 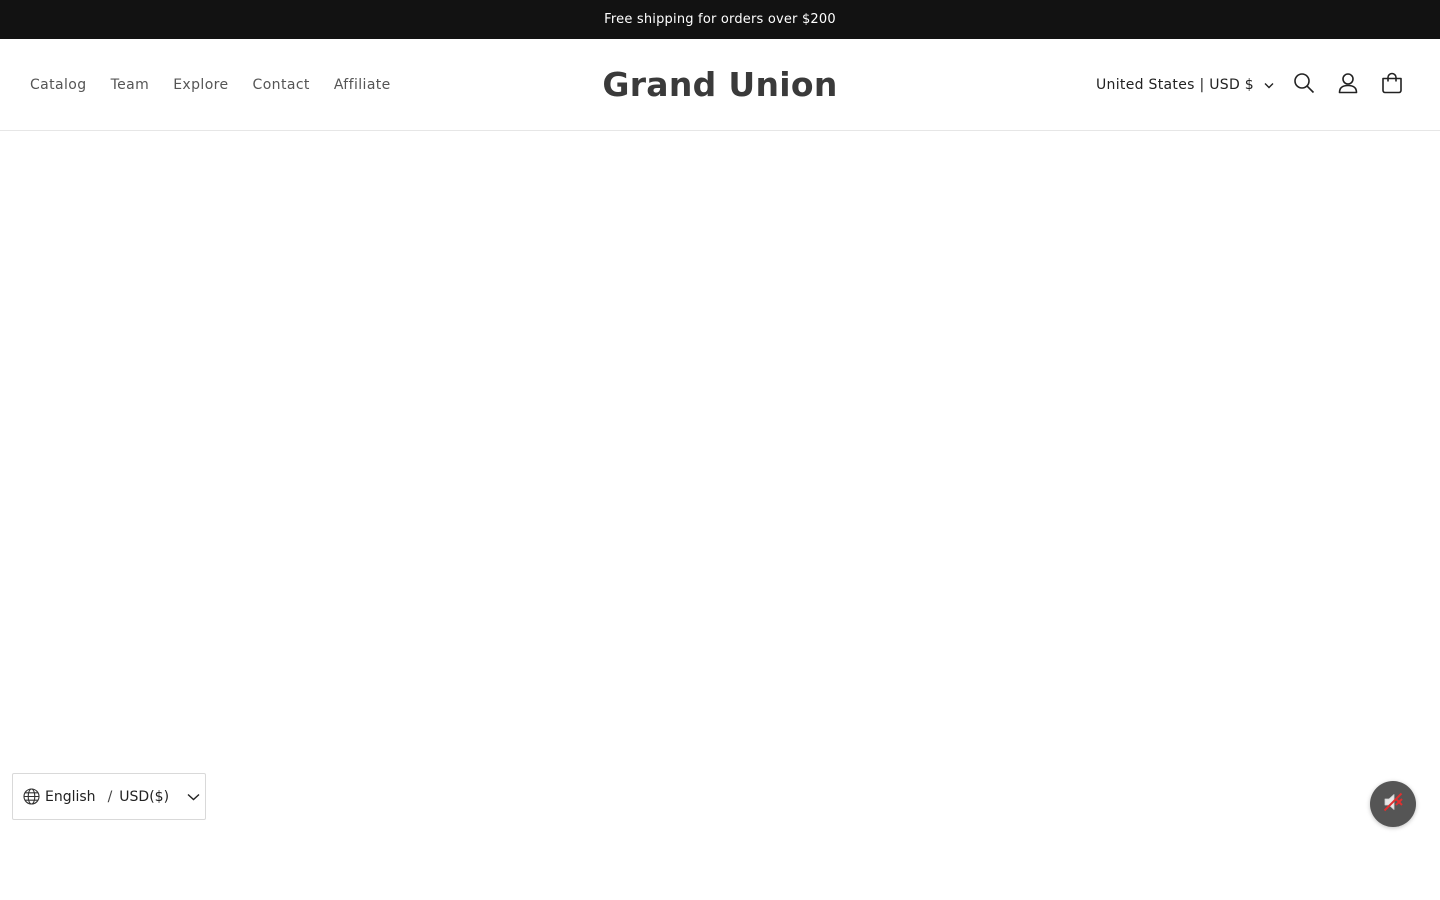 I want to click on nav-item-contact: Contact, so click(x=281, y=85).